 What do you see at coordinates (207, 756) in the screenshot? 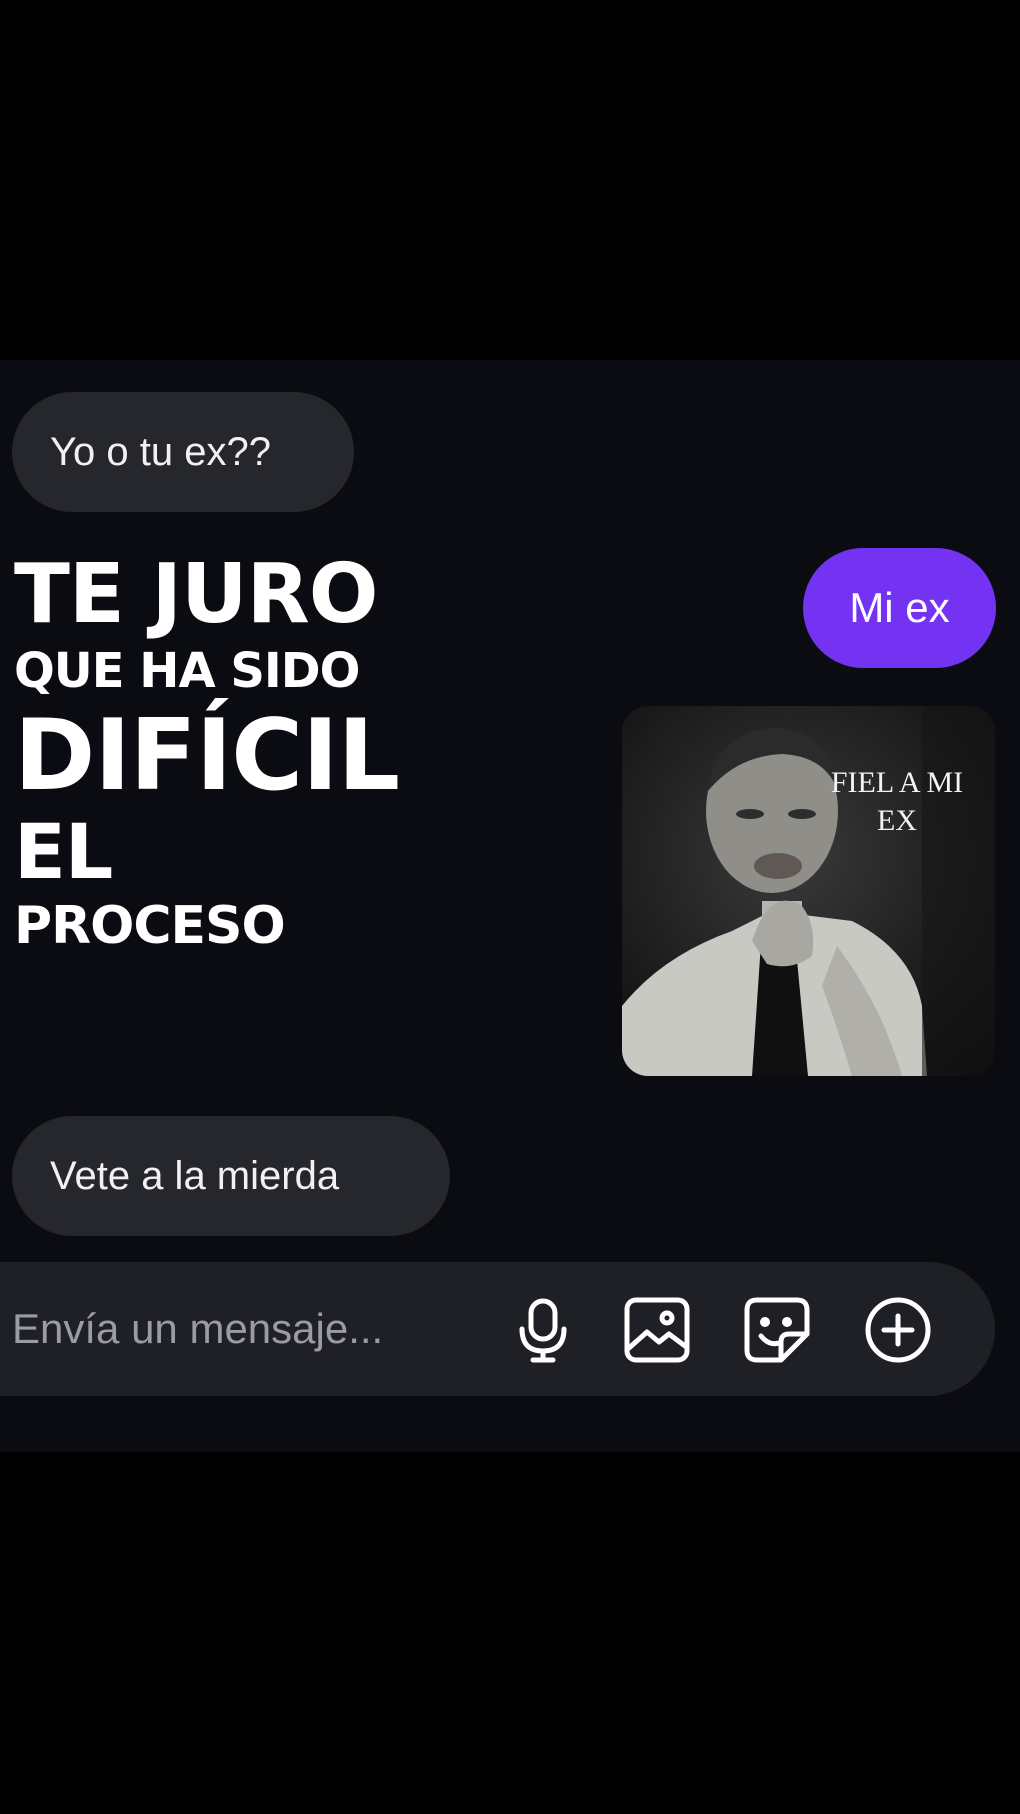
I see `caption-line: DIFÍCIL` at bounding box center [207, 756].